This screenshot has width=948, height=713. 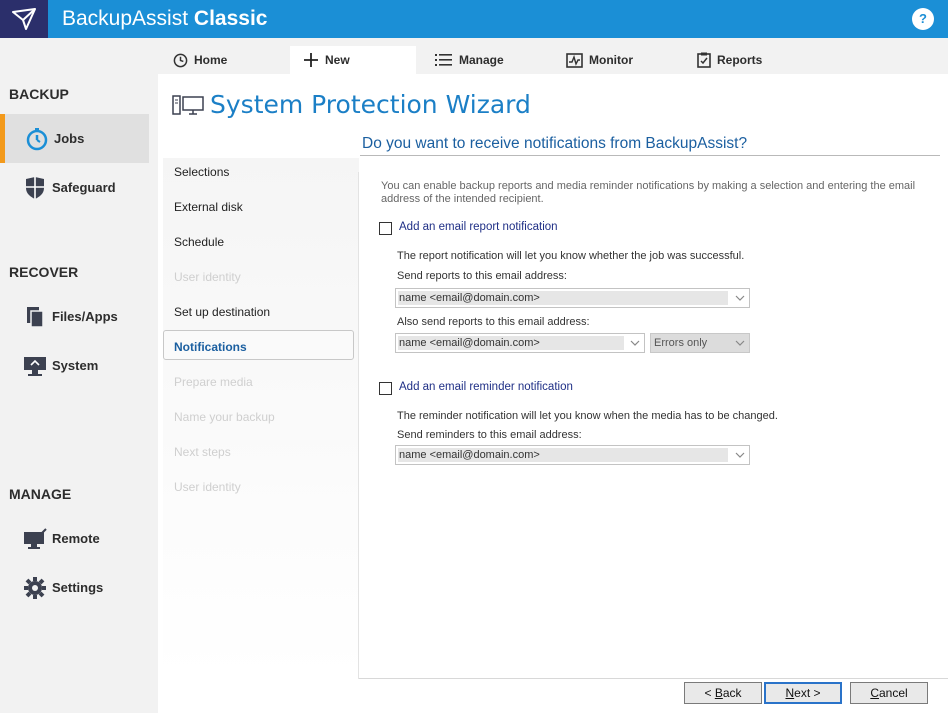 I want to click on sidebar-section-backup: BACKUP, so click(x=39, y=94).